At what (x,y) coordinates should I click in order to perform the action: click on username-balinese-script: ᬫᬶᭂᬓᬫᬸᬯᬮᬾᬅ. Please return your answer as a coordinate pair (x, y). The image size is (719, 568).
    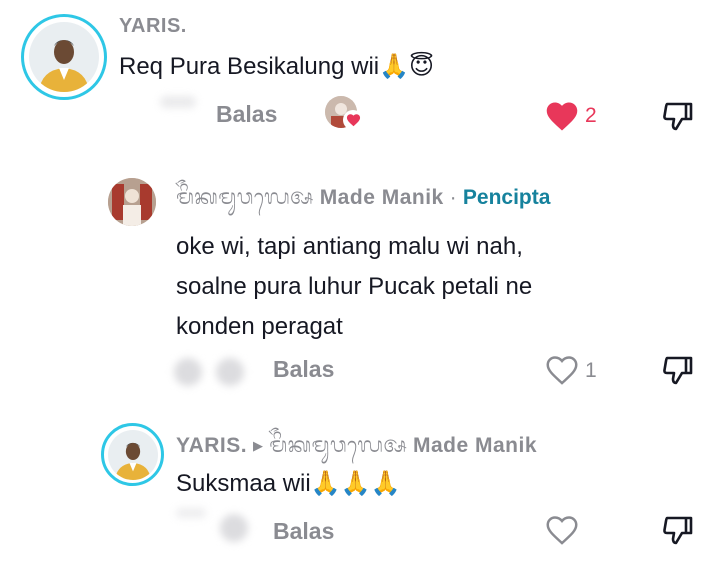
    Looking at the image, I should click on (245, 197).